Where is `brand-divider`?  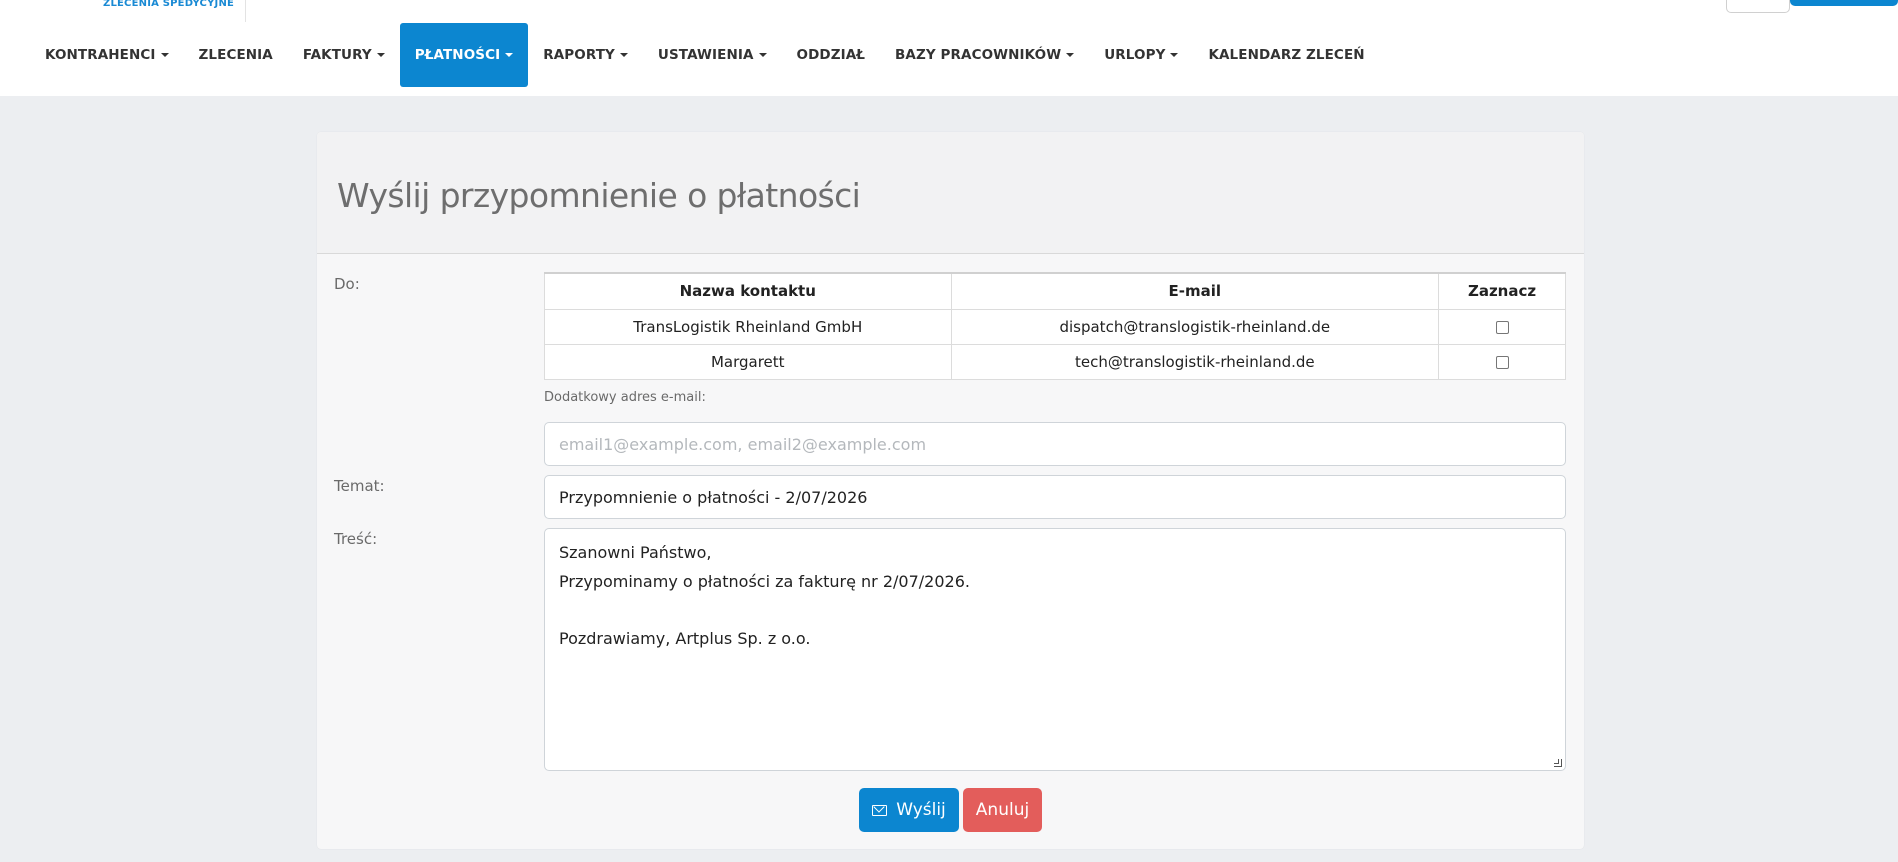 brand-divider is located at coordinates (245, 11).